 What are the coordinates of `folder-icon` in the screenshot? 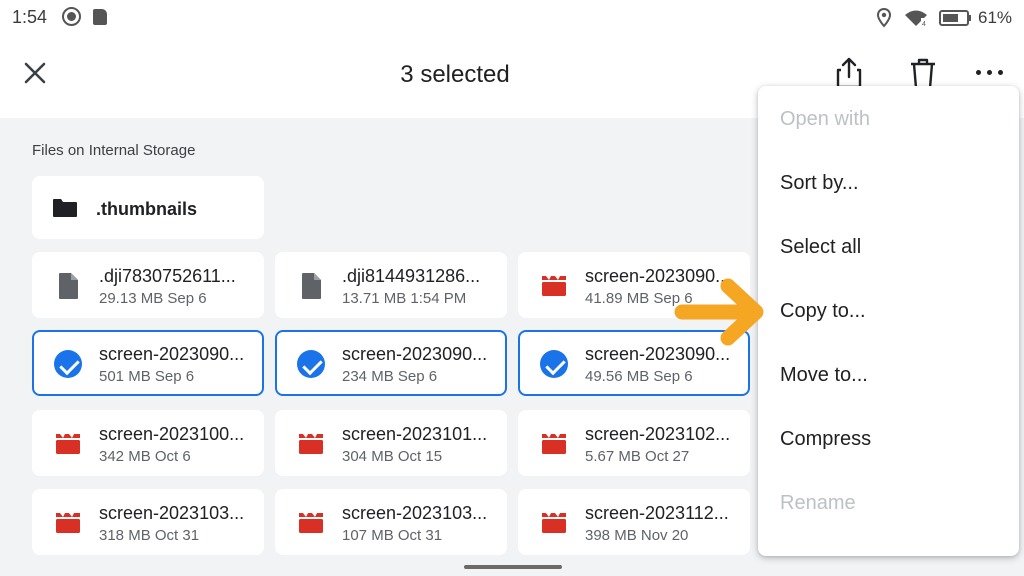 It's located at (65, 208).